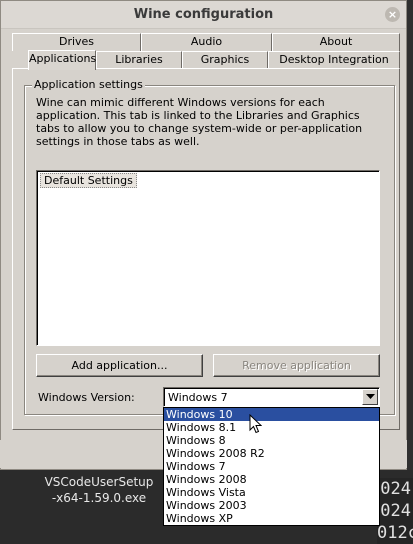 The width and height of the screenshot is (413, 544). What do you see at coordinates (392, 14) in the screenshot?
I see `close-icon: ×` at bounding box center [392, 14].